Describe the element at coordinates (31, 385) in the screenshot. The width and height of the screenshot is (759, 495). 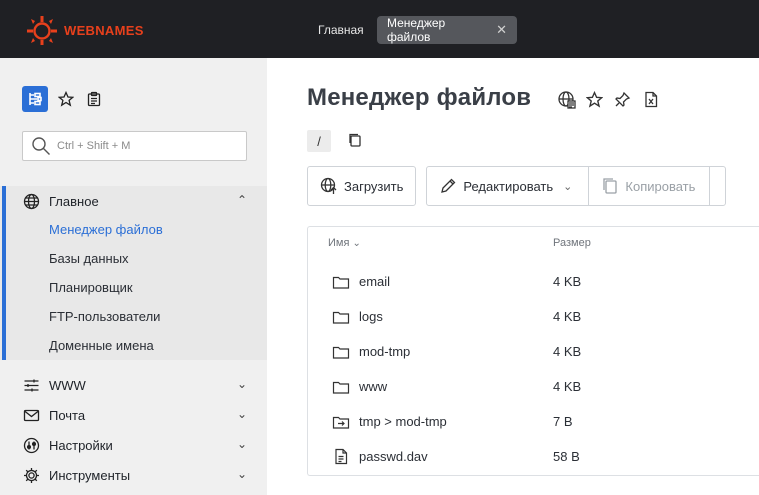
I see `sliders-icon` at that location.